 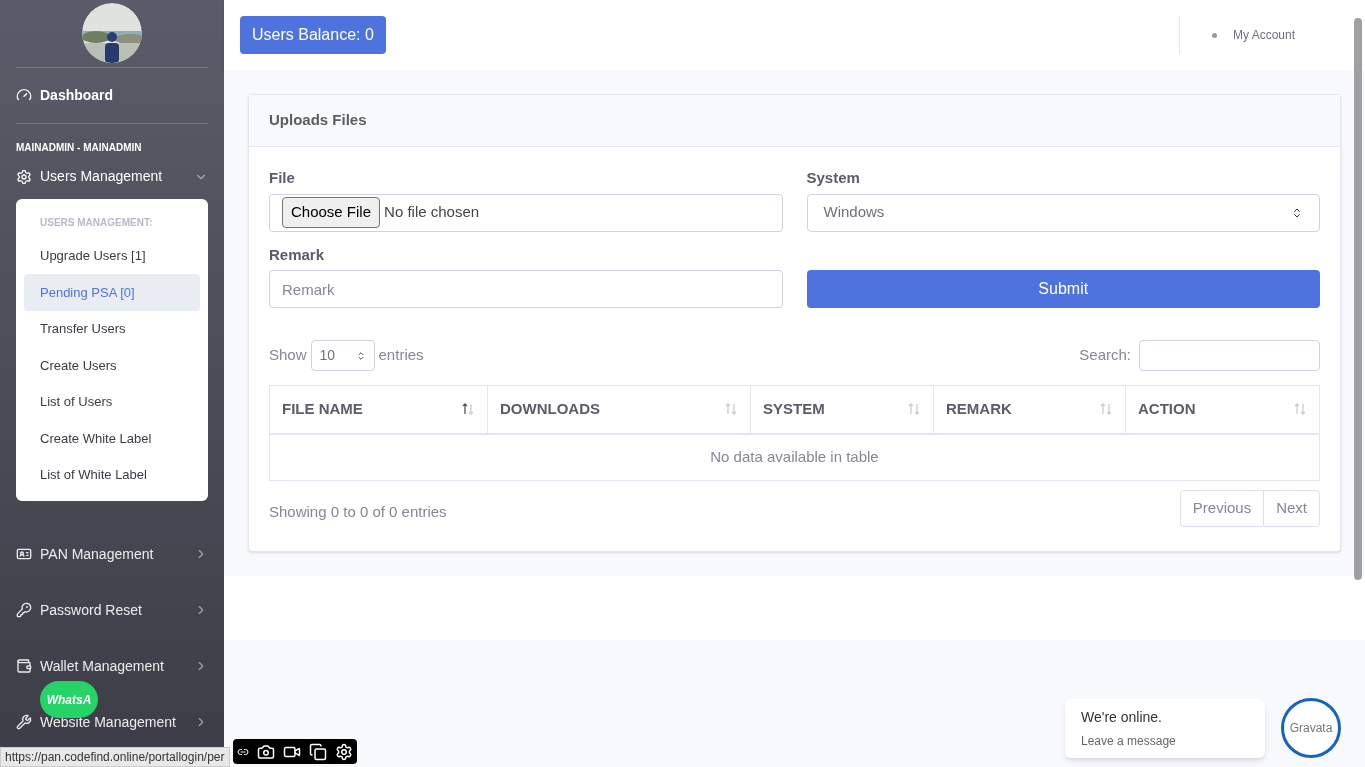 What do you see at coordinates (526, 212) in the screenshot?
I see `file-input: Choose File No file chosen` at bounding box center [526, 212].